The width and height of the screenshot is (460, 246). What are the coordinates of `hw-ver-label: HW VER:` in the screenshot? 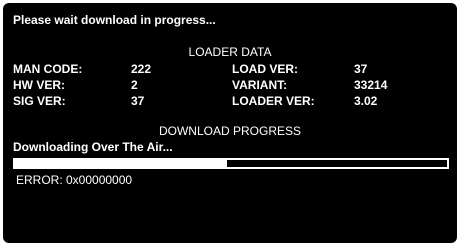 It's located at (39, 85).